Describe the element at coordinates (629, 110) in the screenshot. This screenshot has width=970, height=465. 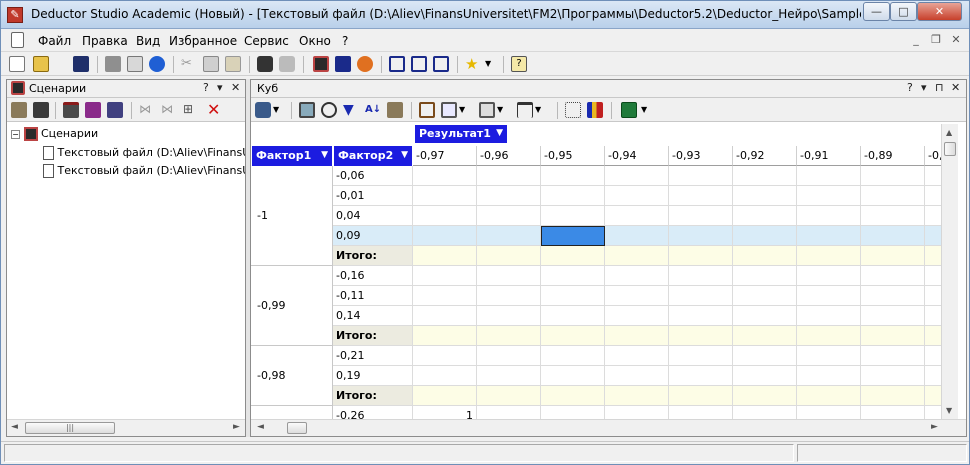
I see `excel-export-icon` at that location.